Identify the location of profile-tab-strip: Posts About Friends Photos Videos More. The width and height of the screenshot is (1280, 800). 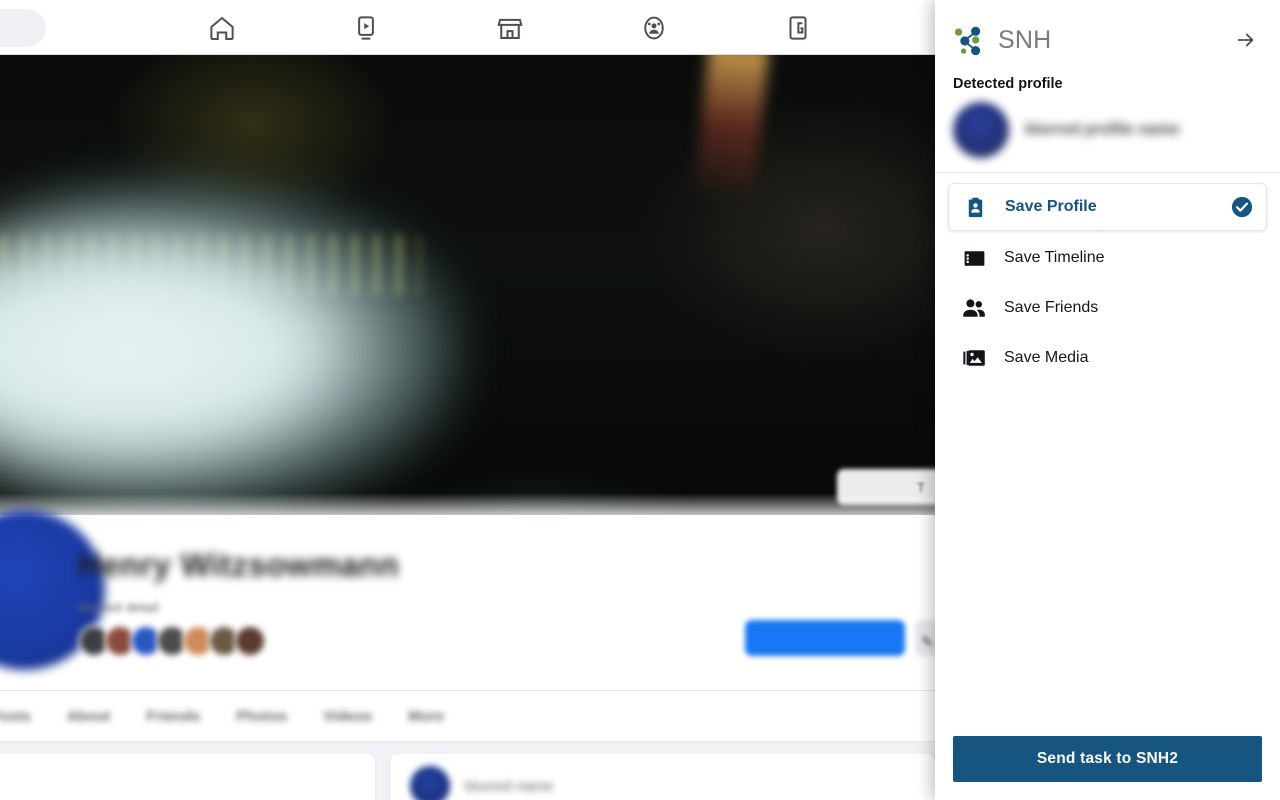
(467, 716).